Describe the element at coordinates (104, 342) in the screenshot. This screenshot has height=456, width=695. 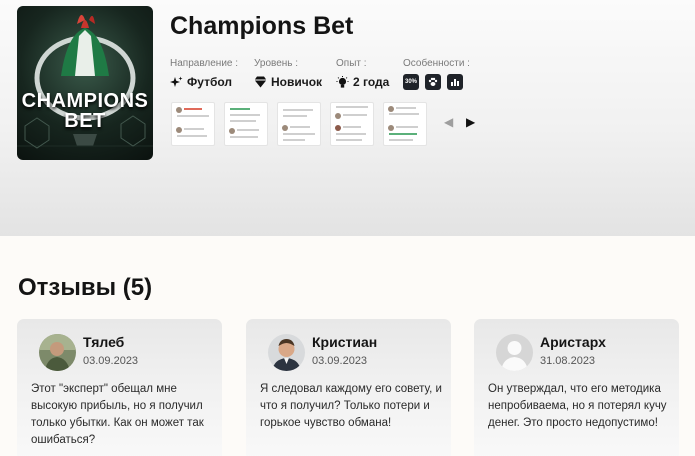
I see `reviewer-name: Тялеб` at that location.